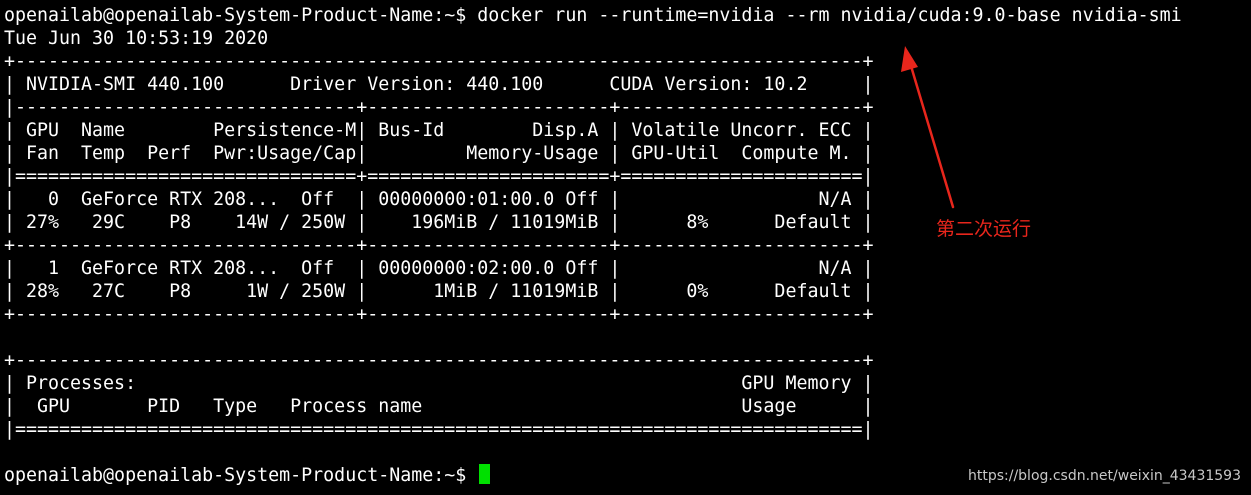 The height and width of the screenshot is (495, 1251). Describe the element at coordinates (136, 38) in the screenshot. I see `timestamp-line: Tue Jun 30 10:53:19 2020` at that location.